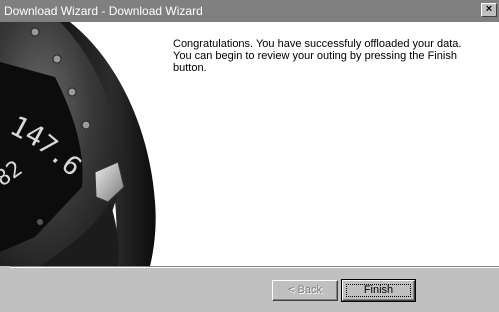  Describe the element at coordinates (103, 11) in the screenshot. I see `window-title: Download Wizard - Download Wizard` at that location.